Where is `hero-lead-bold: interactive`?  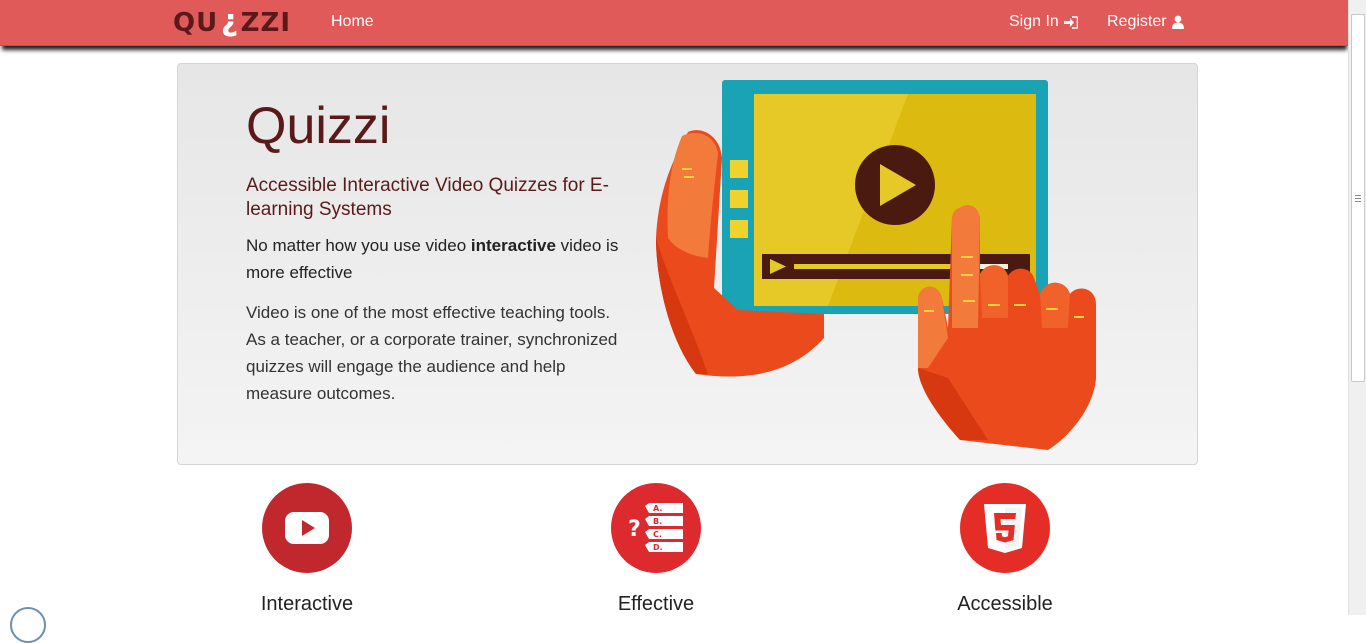
hero-lead-bold: interactive is located at coordinates (513, 245).